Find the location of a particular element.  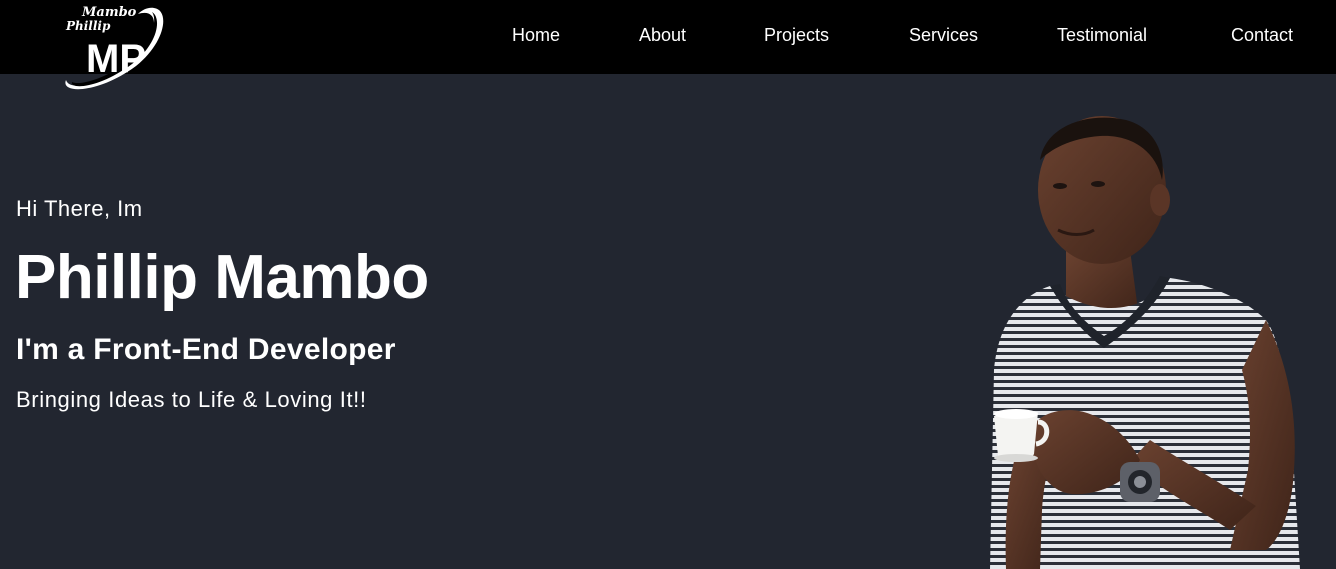

svg-text: Mambo is located at coordinates (109, 12).